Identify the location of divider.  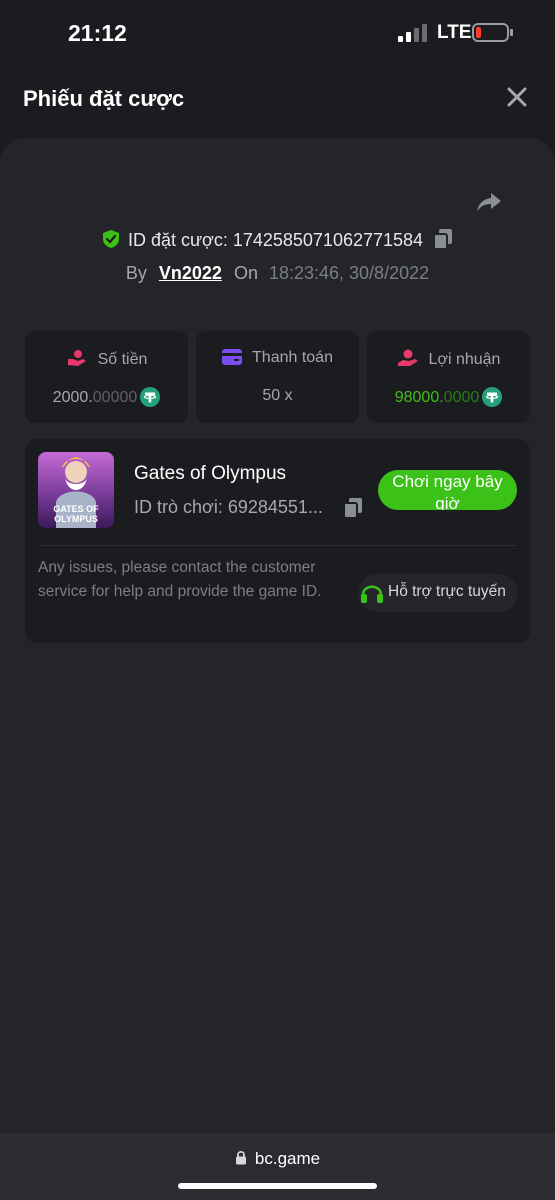
(277, 545).